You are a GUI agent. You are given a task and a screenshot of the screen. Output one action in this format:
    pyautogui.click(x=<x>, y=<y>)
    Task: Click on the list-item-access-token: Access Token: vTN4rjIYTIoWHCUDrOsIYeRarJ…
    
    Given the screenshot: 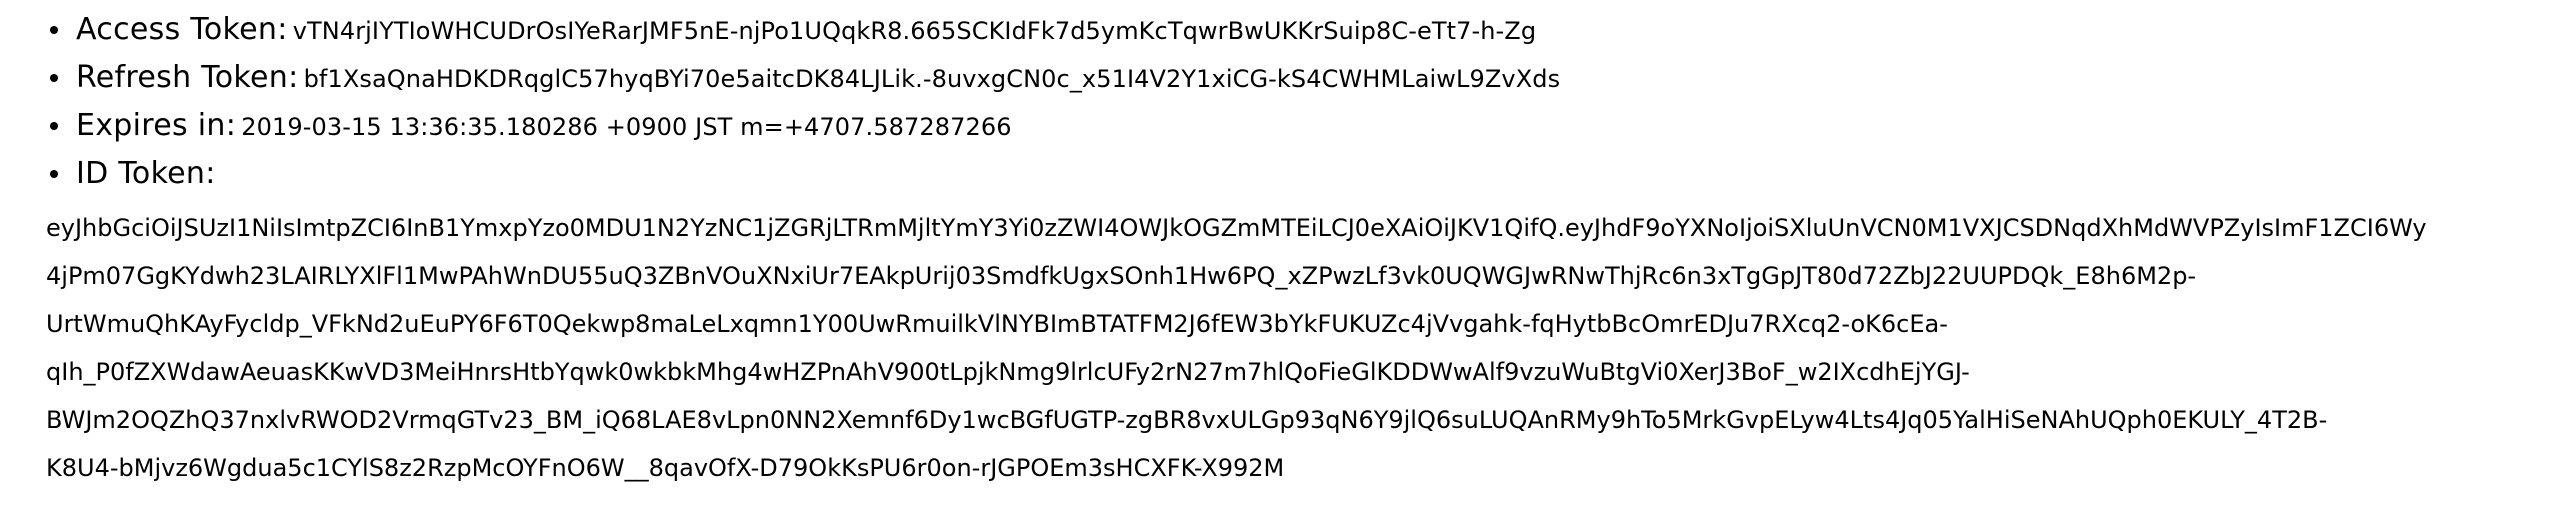 What is the action you would take?
    pyautogui.click(x=1305, y=30)
    